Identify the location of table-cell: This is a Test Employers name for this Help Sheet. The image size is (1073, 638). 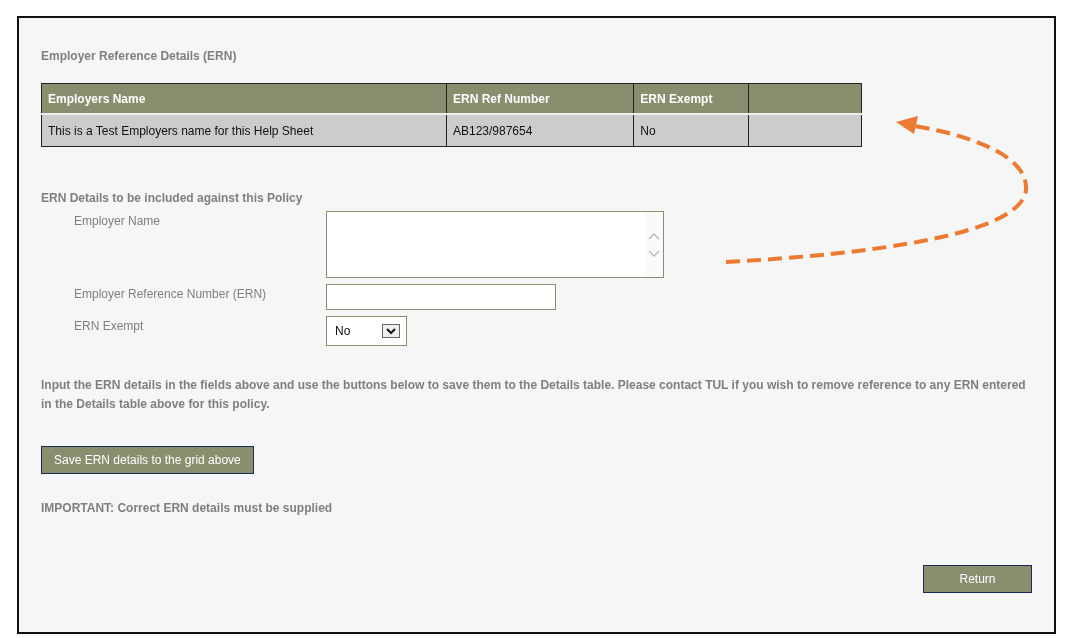
(244, 130).